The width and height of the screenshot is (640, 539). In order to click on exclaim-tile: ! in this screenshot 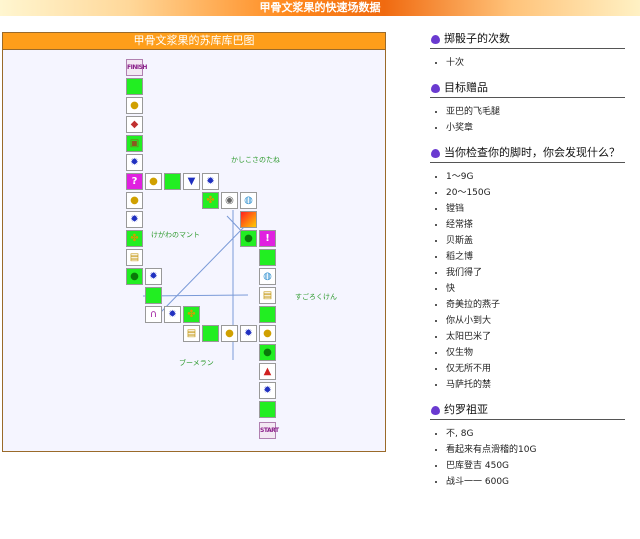, I will do `click(267, 238)`.